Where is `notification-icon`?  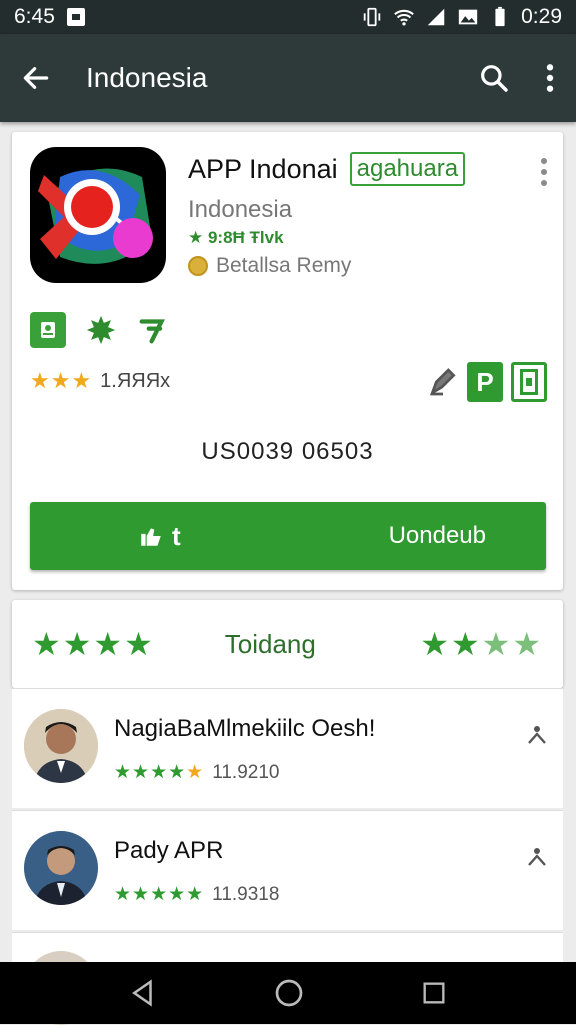
notification-icon is located at coordinates (75, 17).